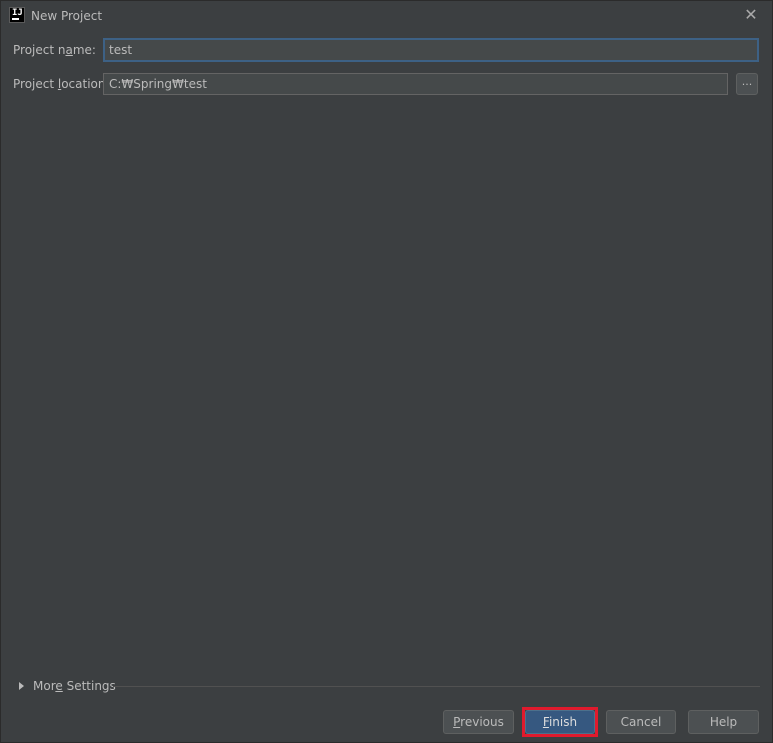  What do you see at coordinates (74, 686) in the screenshot?
I see `more-settings-label: More Settings` at bounding box center [74, 686].